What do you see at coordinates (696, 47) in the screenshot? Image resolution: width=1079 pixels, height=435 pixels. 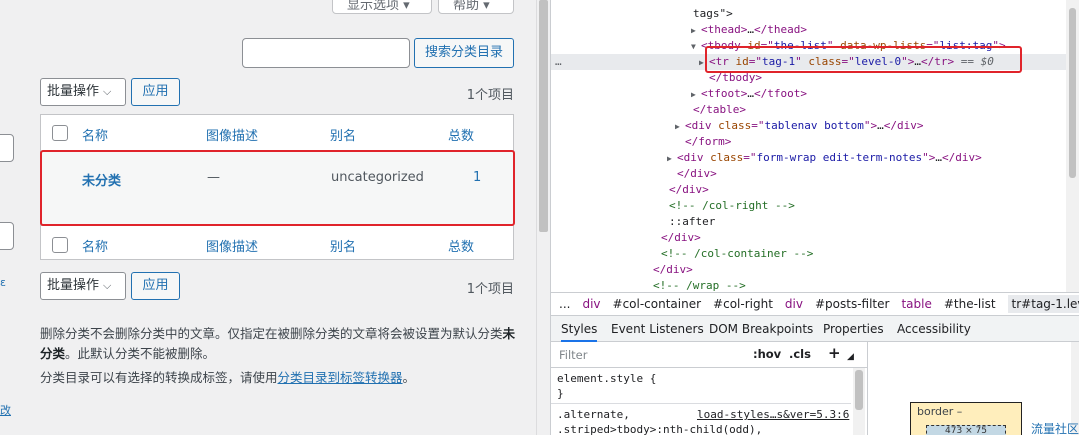 I see `collapse-triangle-icon: ▼` at bounding box center [696, 47].